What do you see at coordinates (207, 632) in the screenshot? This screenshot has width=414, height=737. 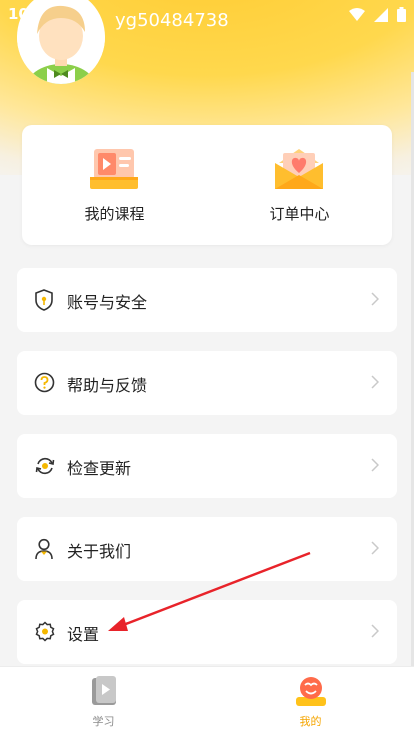 I see `menu-item-settings: 设置` at bounding box center [207, 632].